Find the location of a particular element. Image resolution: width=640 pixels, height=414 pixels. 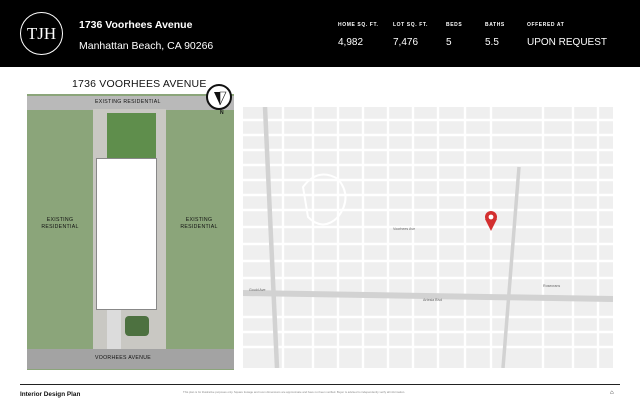

map-street-label: Voorhees Ave is located at coordinates (404, 229).